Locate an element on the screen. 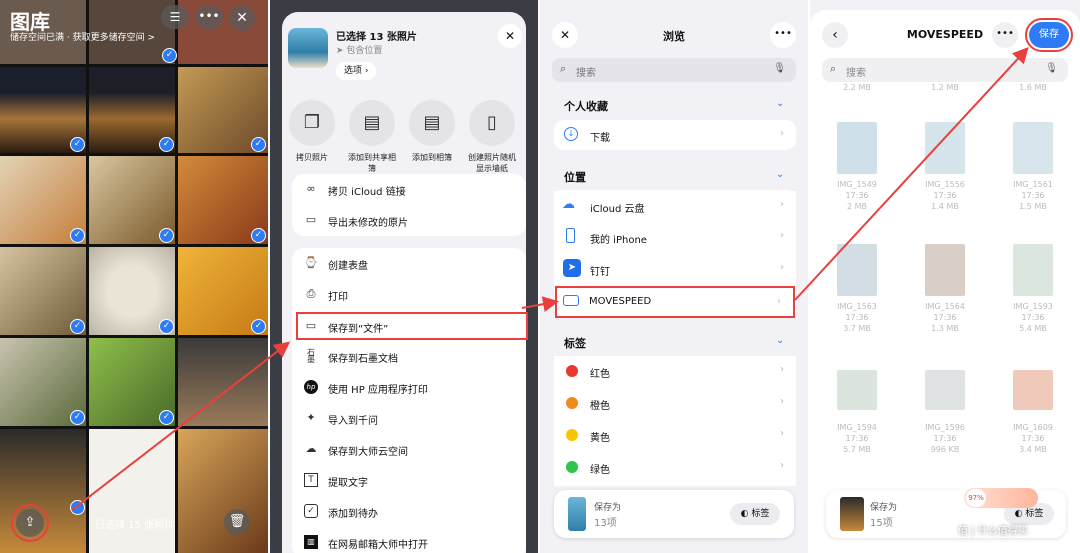 The height and width of the screenshot is (553, 1080). action-add-album: ▤ 添加到相簿 is located at coordinates (432, 131).